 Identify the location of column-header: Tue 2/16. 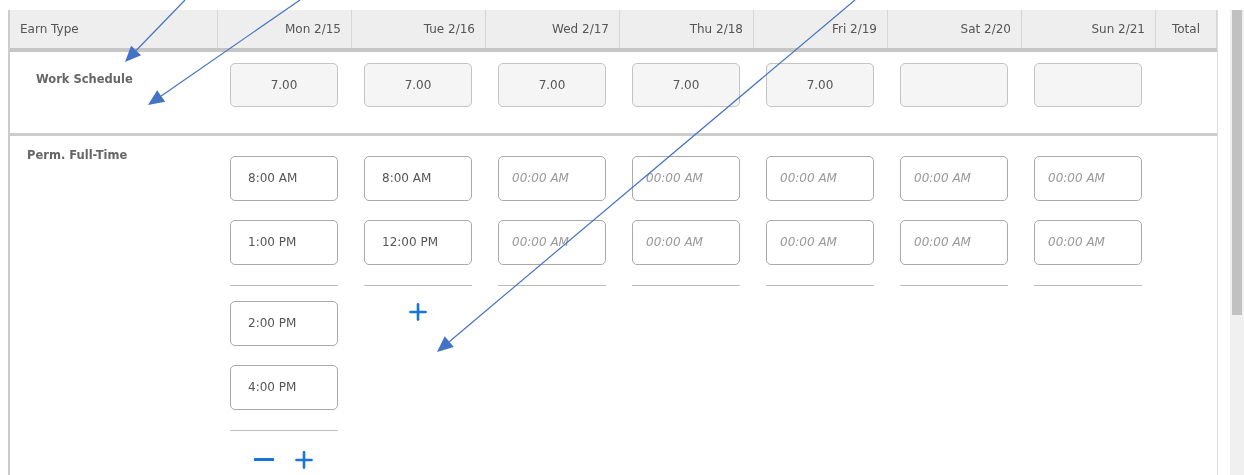
(419, 29).